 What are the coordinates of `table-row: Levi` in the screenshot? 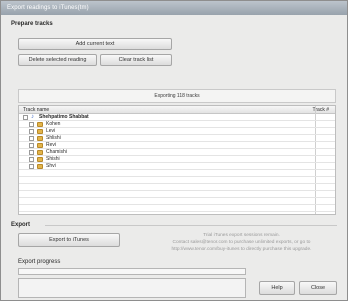 It's located at (177, 131).